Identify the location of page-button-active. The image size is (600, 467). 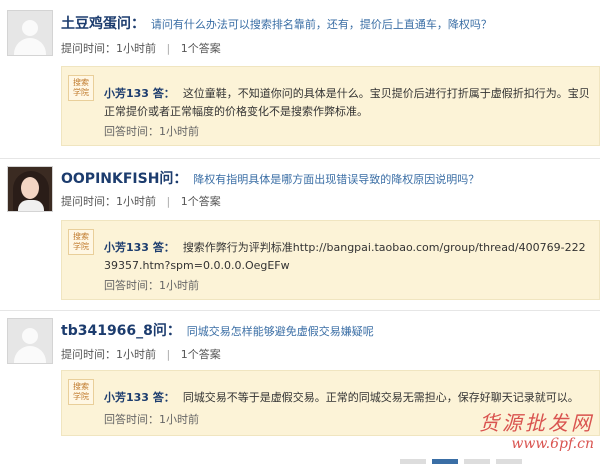
(445, 461).